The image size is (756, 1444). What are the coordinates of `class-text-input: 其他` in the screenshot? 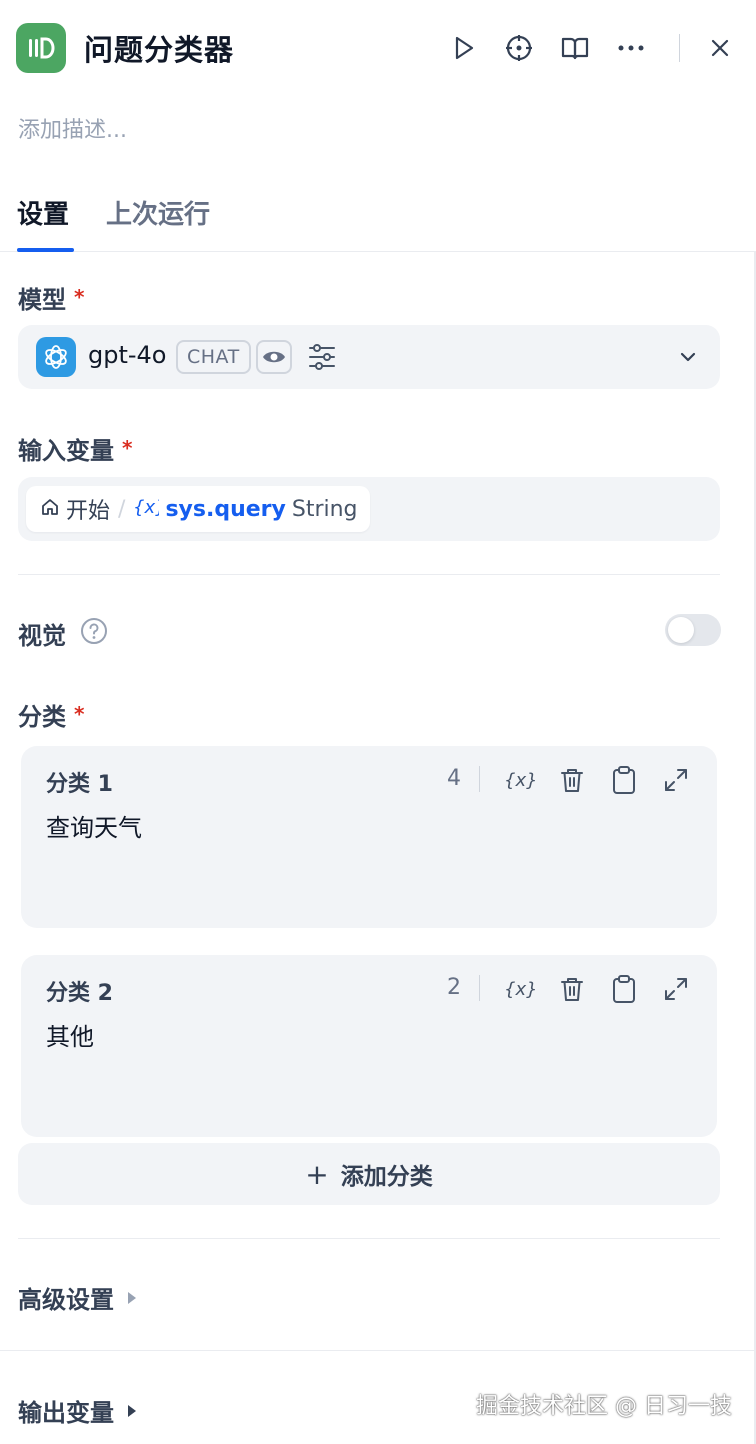 It's located at (70, 1034).